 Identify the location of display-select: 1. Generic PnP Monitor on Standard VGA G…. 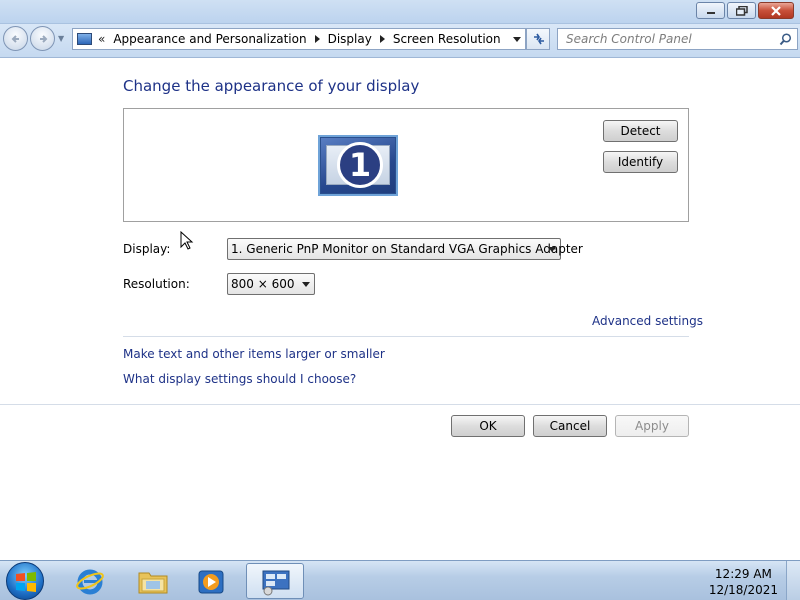
(405, 249).